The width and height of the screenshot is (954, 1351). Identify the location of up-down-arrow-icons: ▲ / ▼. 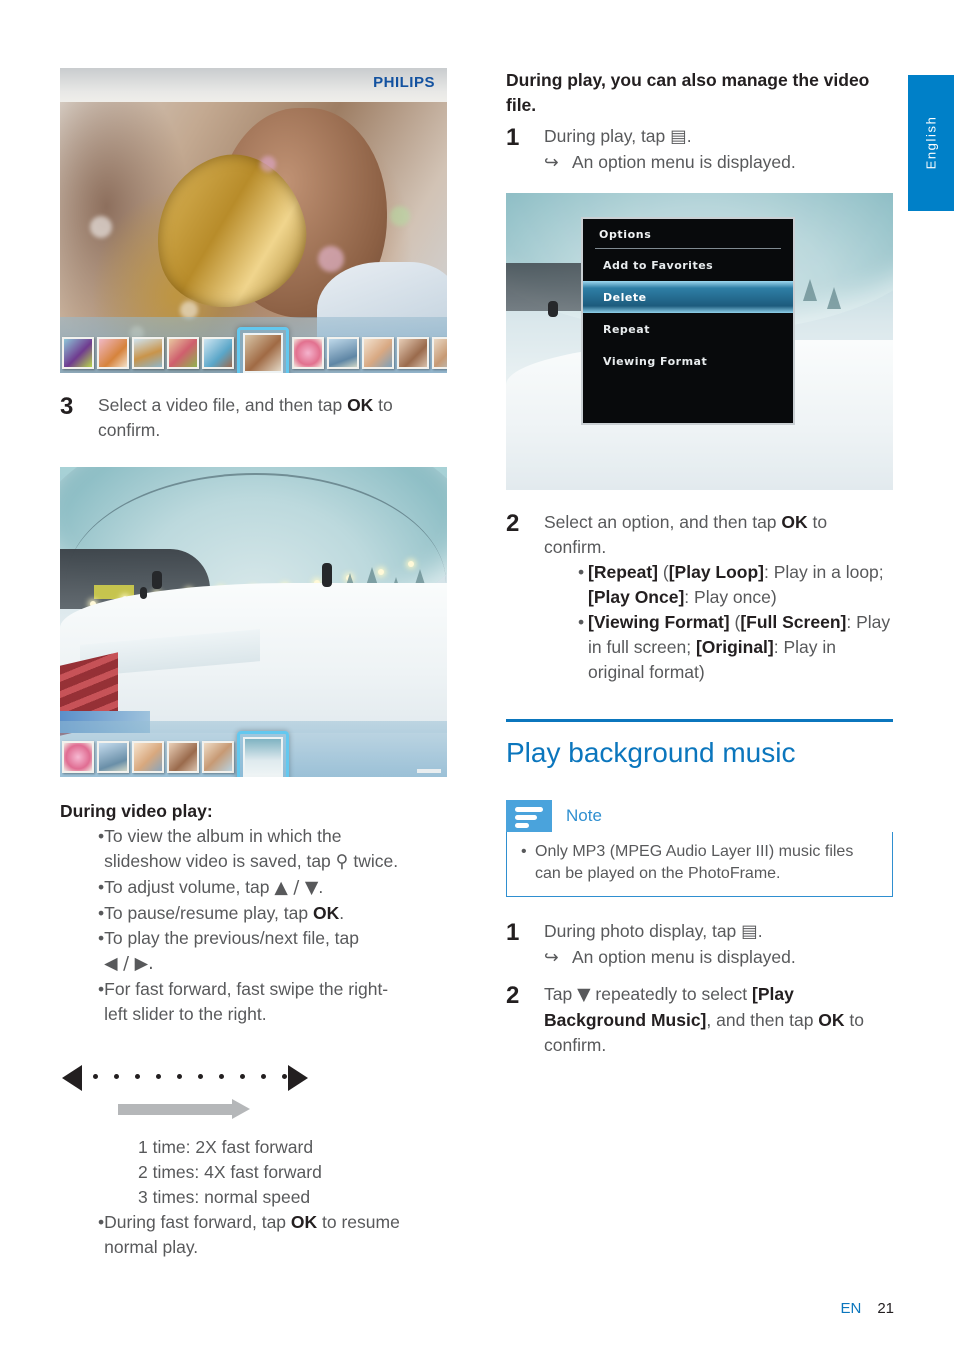
(296, 888).